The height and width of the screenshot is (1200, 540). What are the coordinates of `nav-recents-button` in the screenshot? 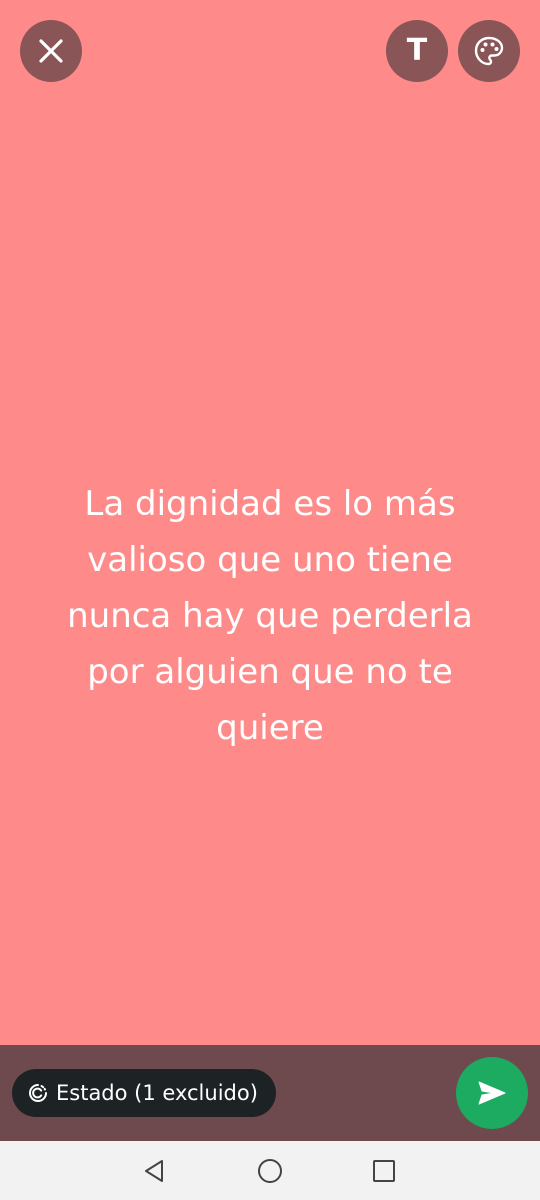 It's located at (384, 1171).